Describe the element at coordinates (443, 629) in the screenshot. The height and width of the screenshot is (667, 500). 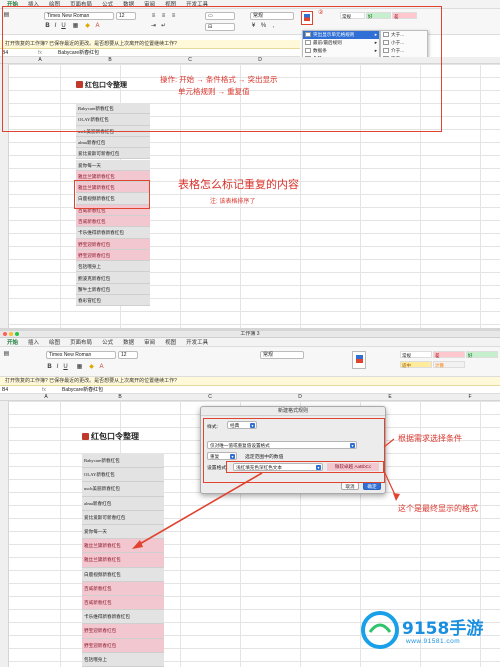
I see `watermark-brand: 9158手游` at that location.